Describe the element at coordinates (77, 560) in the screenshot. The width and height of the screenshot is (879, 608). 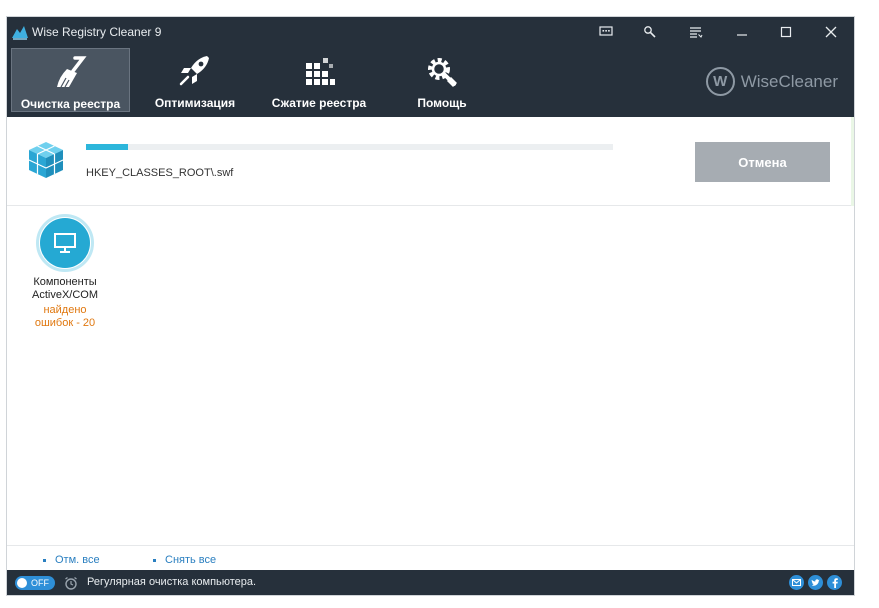
I see `select-all-label: Отм. все` at that location.